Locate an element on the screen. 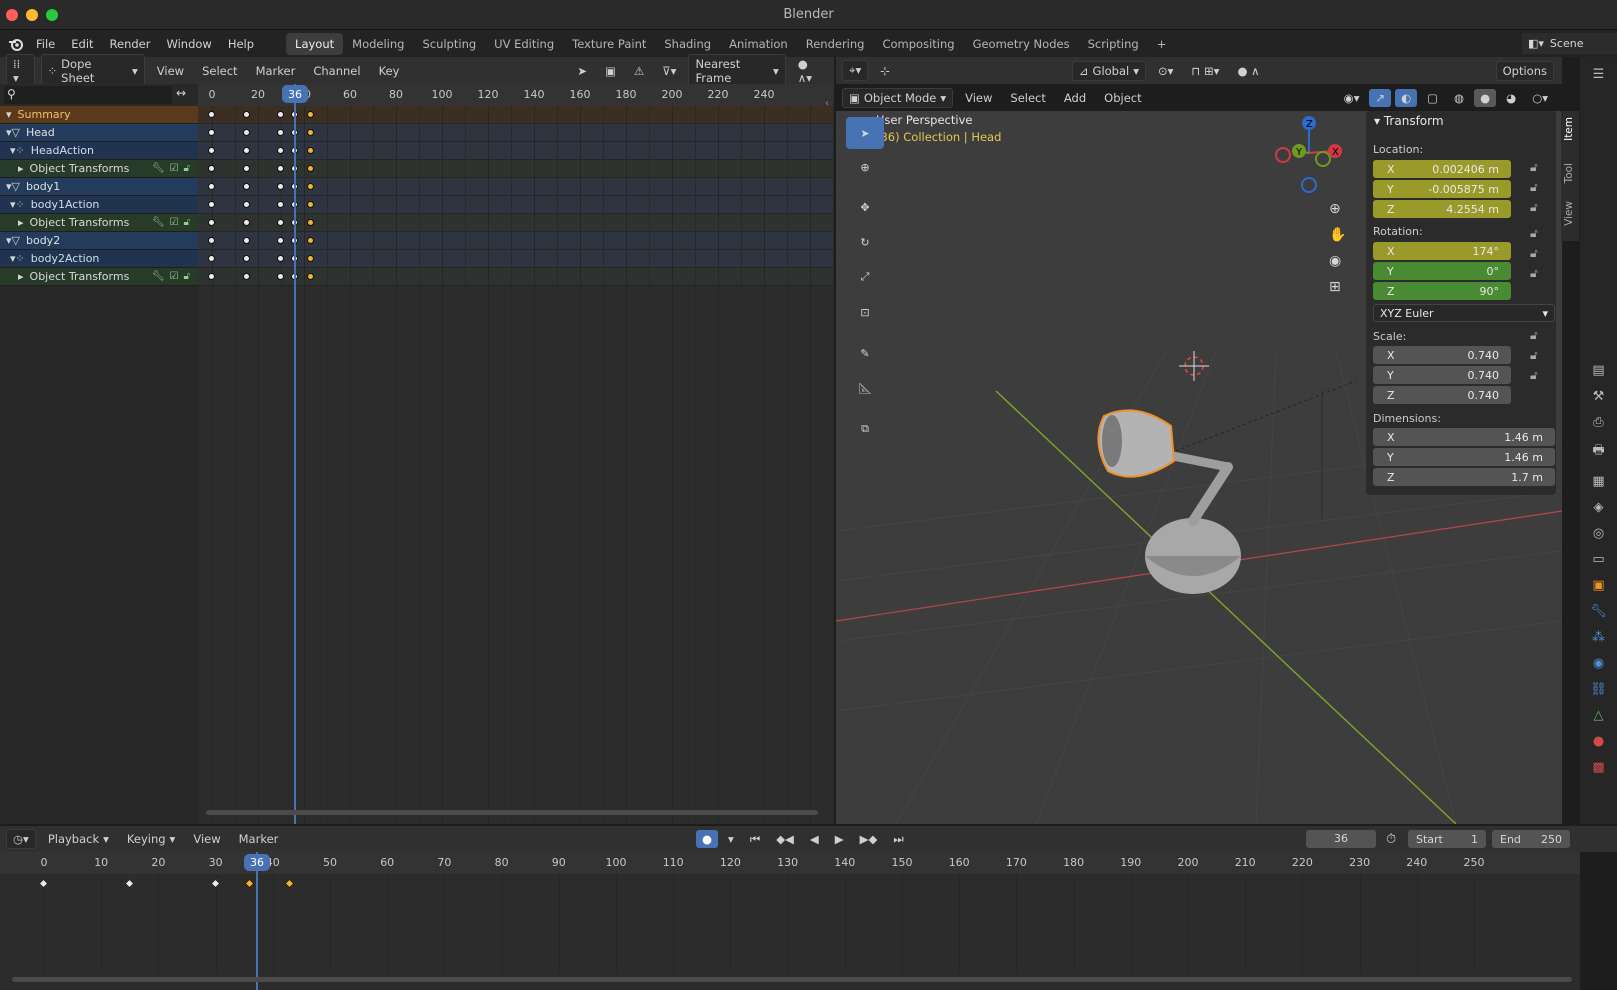  timeline-menu-view: View is located at coordinates (206, 839).